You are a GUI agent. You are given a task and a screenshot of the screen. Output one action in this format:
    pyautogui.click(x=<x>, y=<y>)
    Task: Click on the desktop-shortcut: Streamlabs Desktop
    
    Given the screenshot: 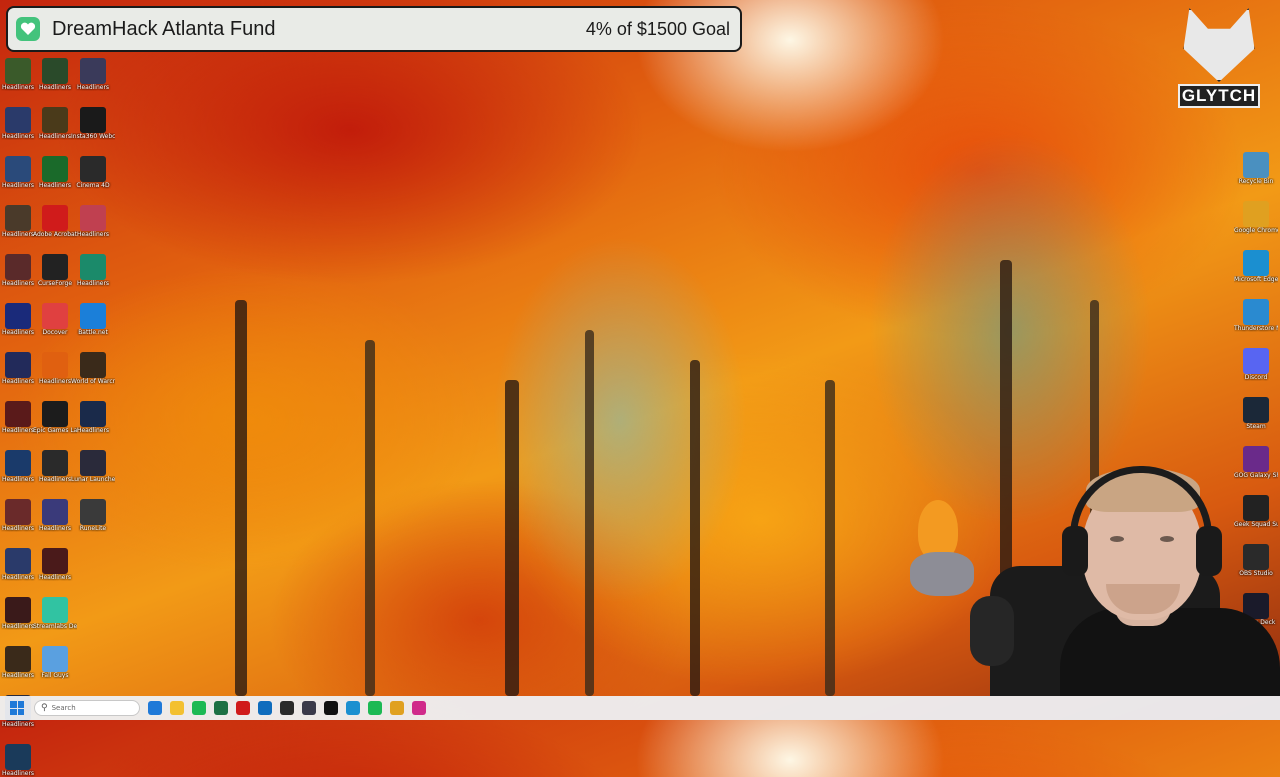 What is the action you would take?
    pyautogui.click(x=55, y=613)
    